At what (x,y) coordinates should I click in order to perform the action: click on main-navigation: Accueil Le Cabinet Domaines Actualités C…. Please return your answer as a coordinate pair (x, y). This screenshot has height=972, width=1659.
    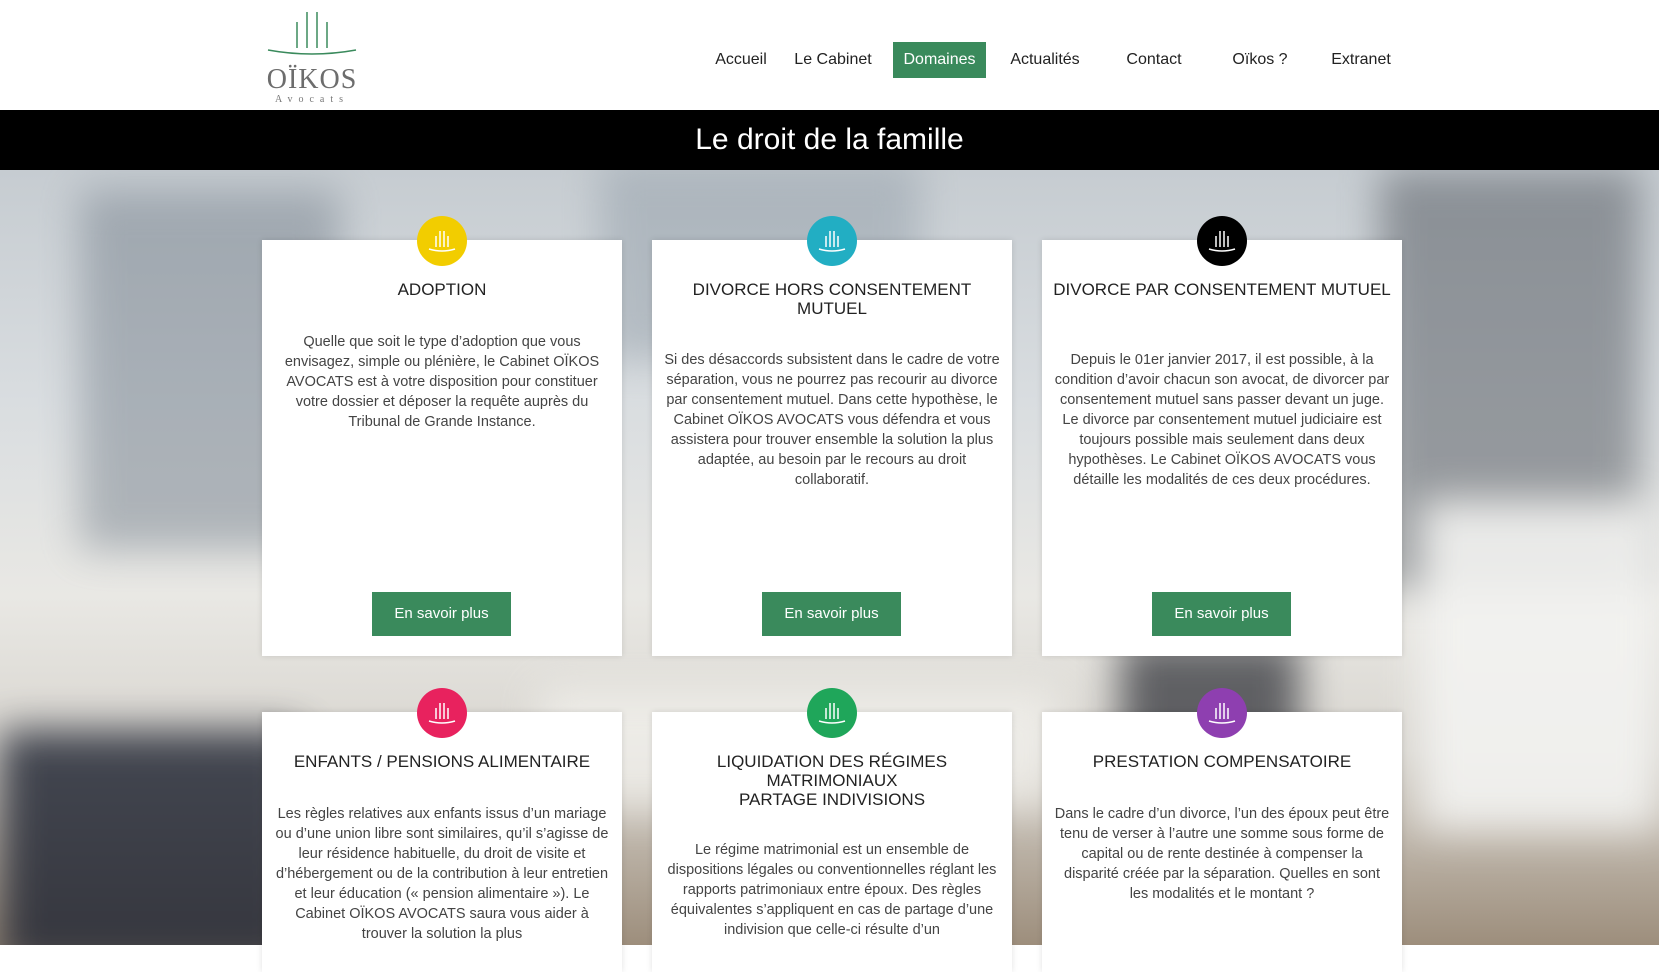
    Looking at the image, I should click on (829, 60).